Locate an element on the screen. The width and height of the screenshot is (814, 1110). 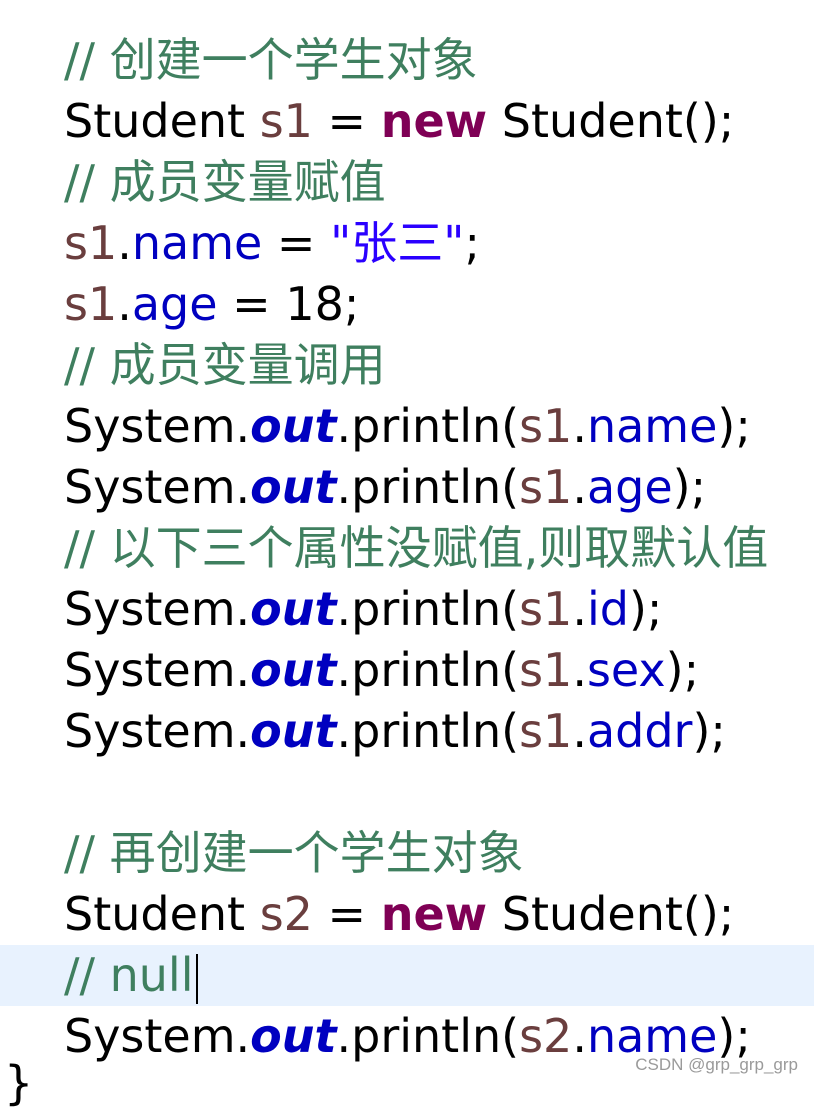
code-line: // 创建一个学生对象 is located at coordinates (407, 60).